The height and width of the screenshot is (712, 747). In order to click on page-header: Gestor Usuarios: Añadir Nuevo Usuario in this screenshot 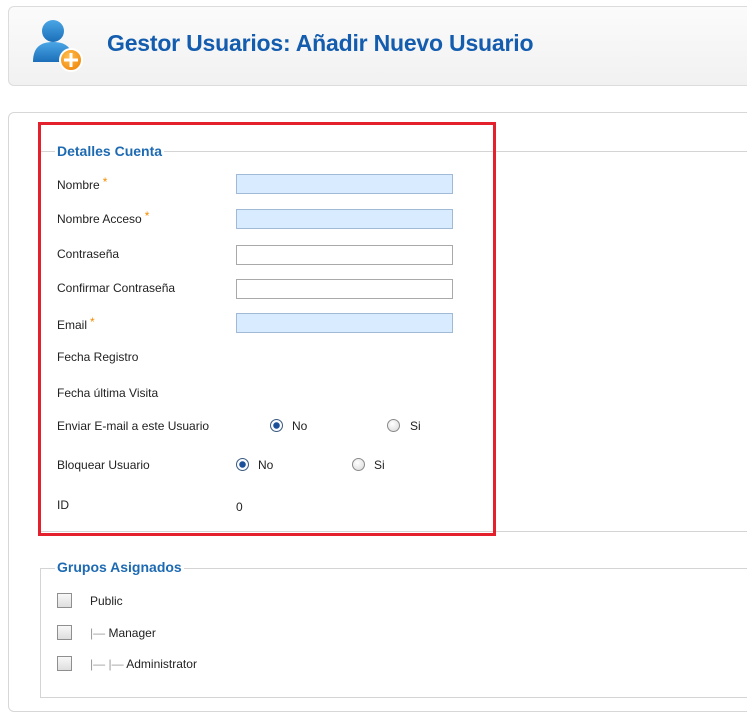, I will do `click(377, 46)`.